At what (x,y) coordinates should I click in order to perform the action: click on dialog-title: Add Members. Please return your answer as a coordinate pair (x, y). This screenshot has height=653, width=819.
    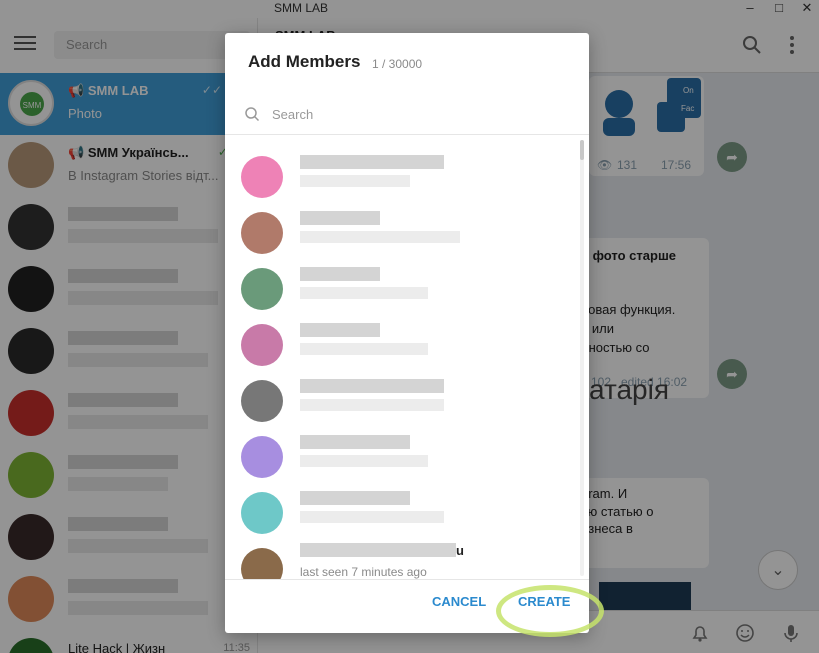
    Looking at the image, I should click on (304, 61).